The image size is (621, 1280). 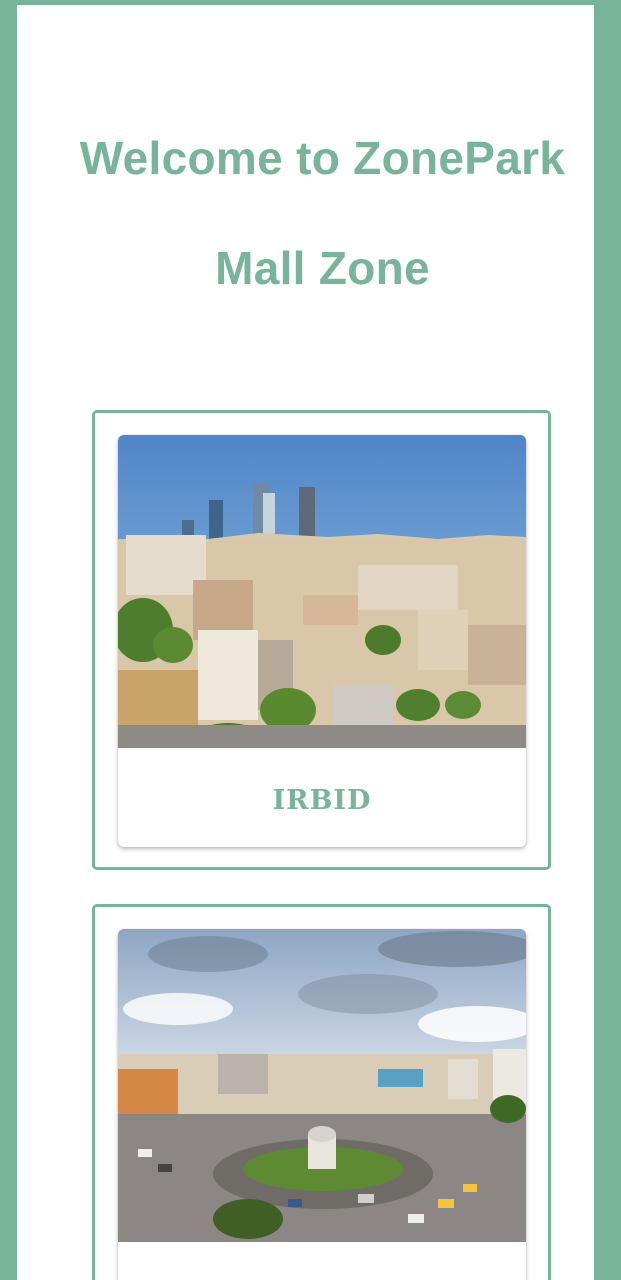 What do you see at coordinates (322, 158) in the screenshot?
I see `welcome-heading: Welcome to ZonePark` at bounding box center [322, 158].